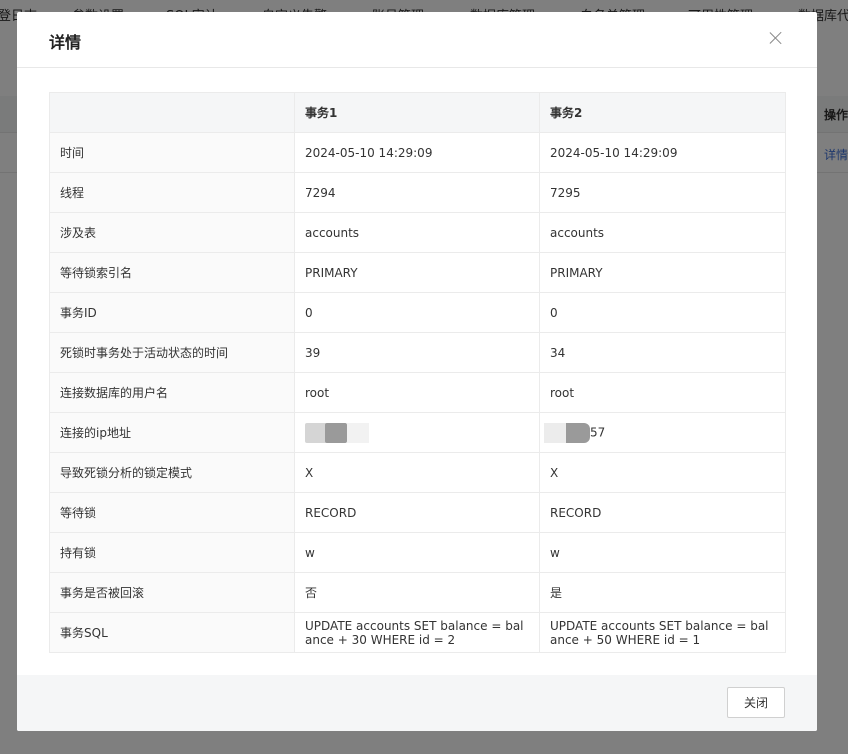 The width and height of the screenshot is (848, 754). I want to click on transaction-2-value: X, so click(662, 472).